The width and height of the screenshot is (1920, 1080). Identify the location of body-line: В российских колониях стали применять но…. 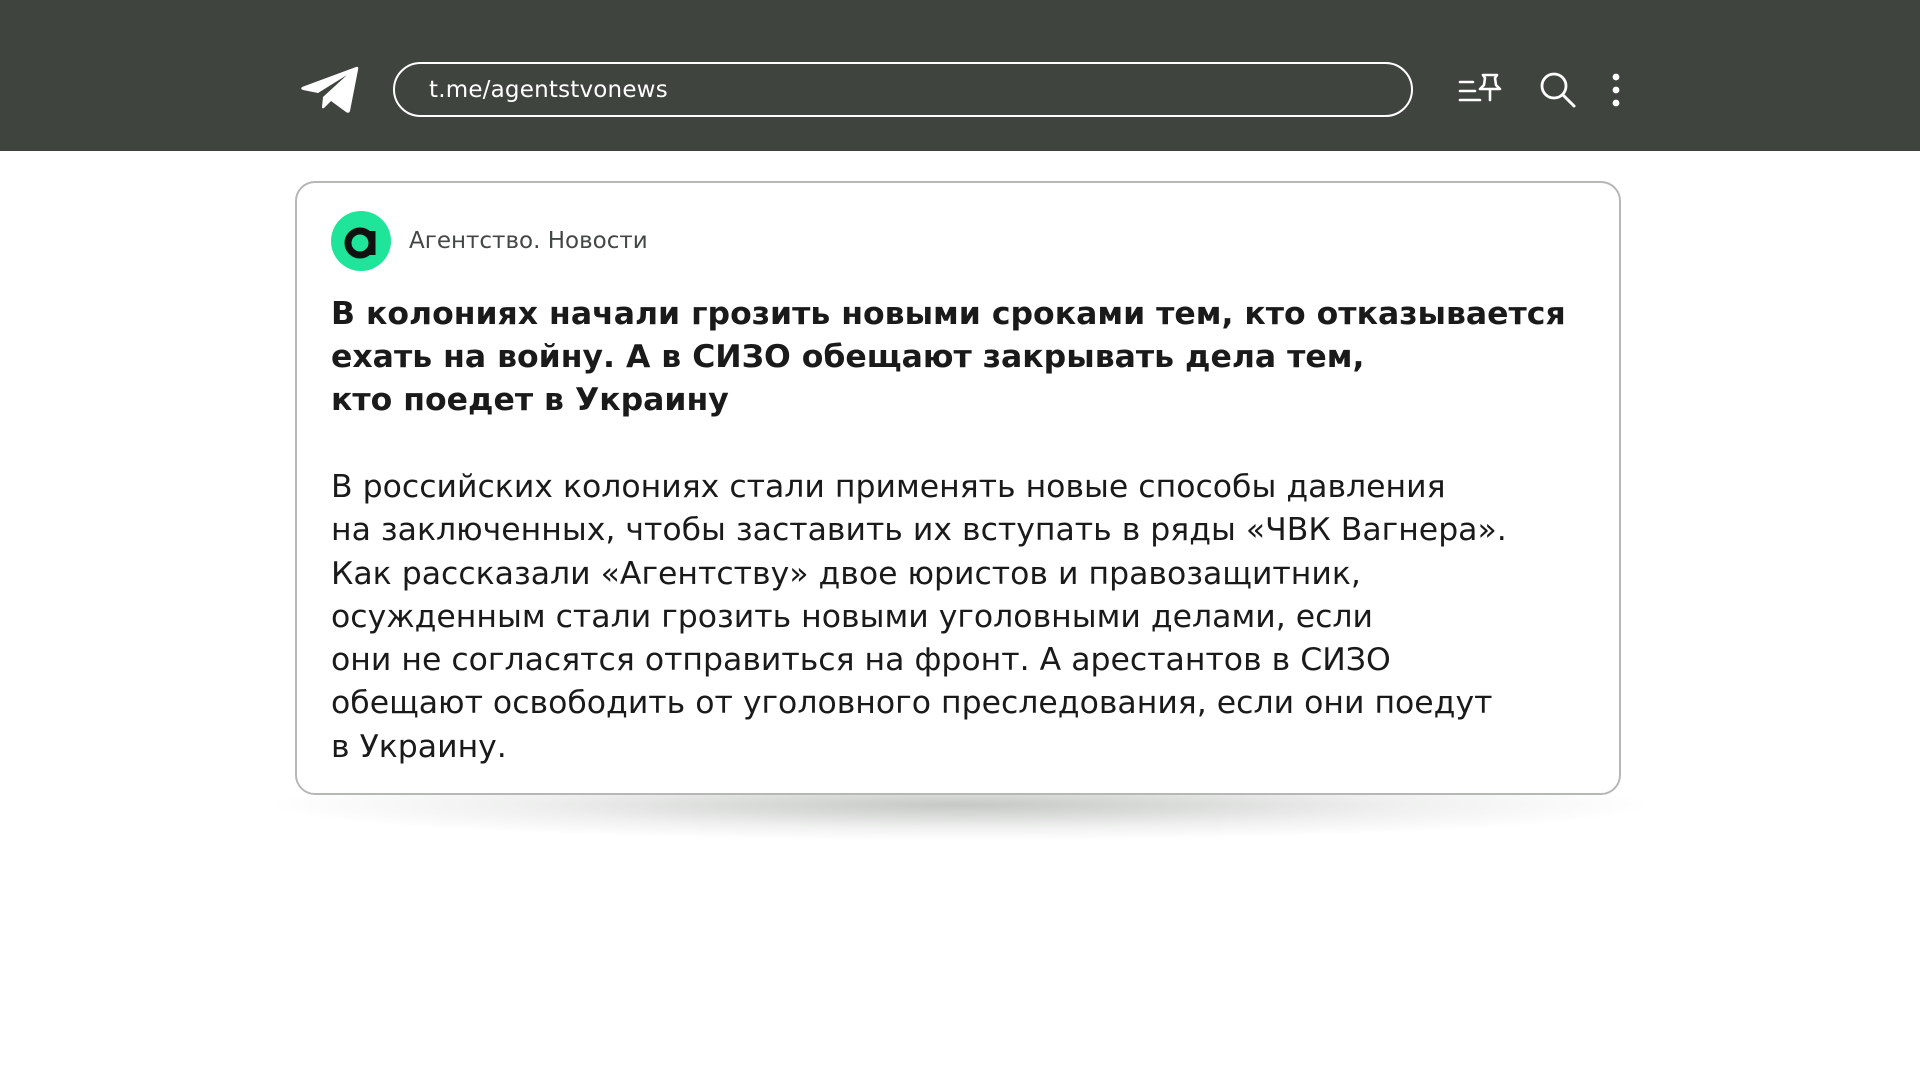
(888, 487).